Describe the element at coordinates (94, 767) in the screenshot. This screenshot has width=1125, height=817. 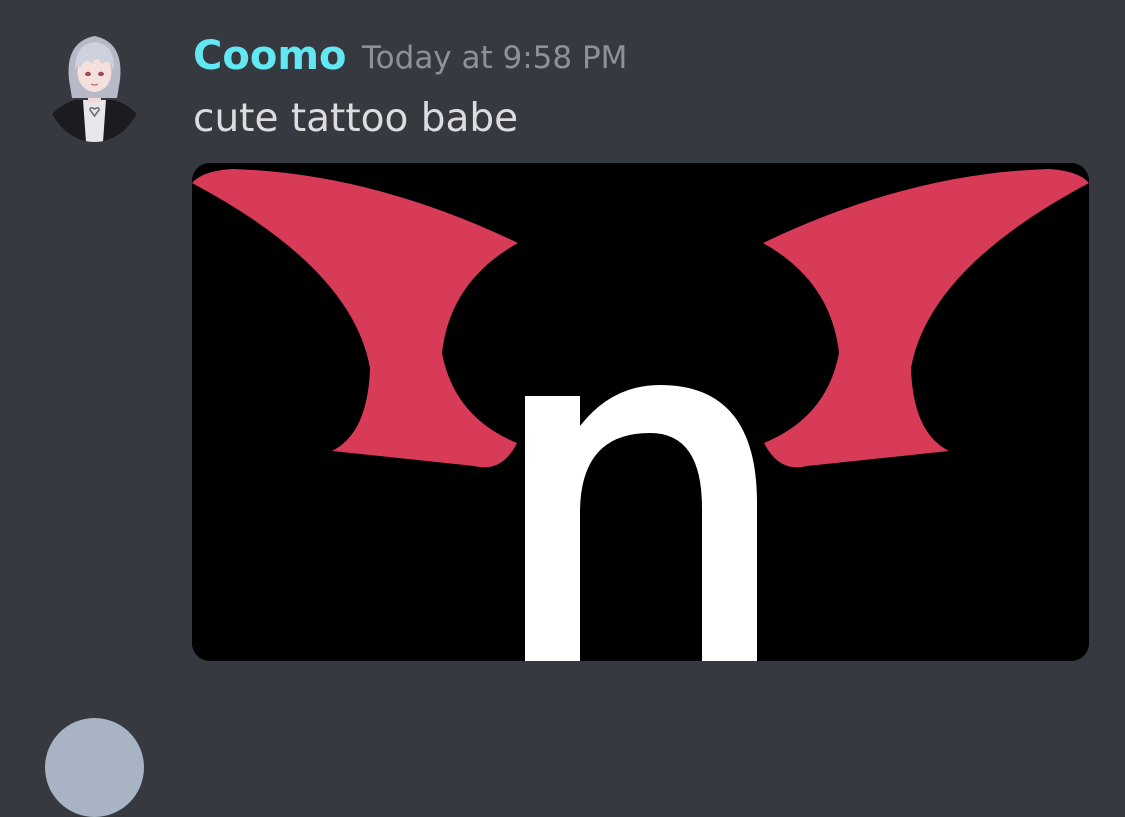
I see `next-message-avatar` at that location.